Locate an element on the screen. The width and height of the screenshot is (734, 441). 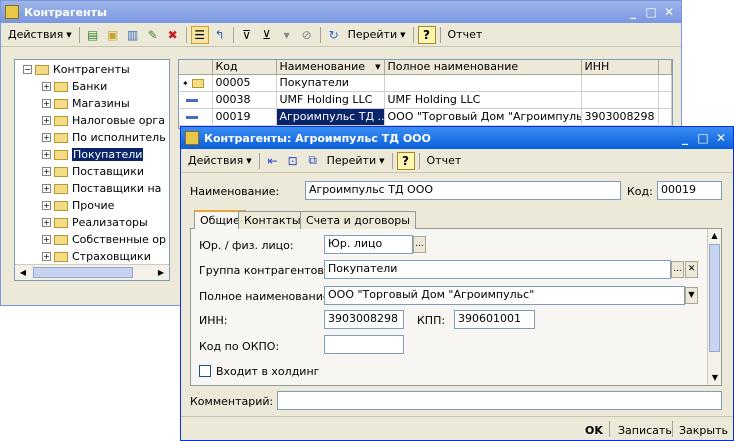
list-window-titlebar: Контрагенты _ □ ✕ is located at coordinates (341, 12).